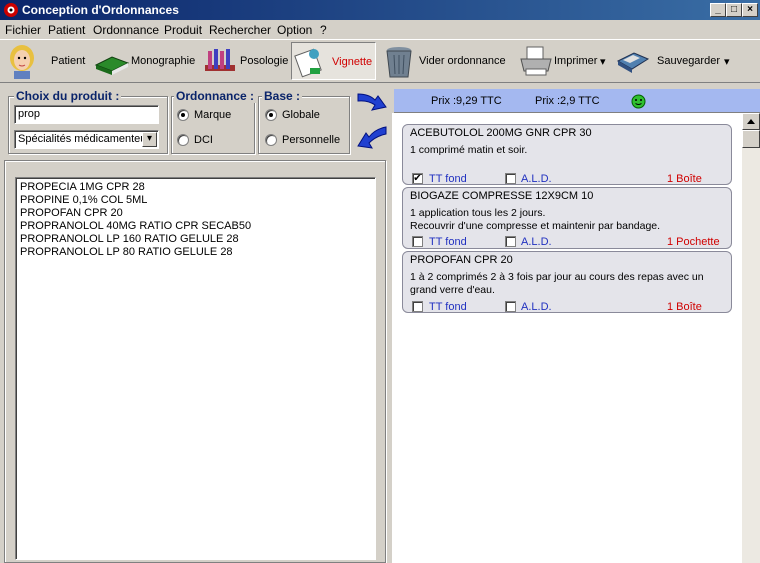 The width and height of the screenshot is (760, 563). Describe the element at coordinates (466, 101) in the screenshot. I see `price-1: Prix :9,29 TTC` at that location.